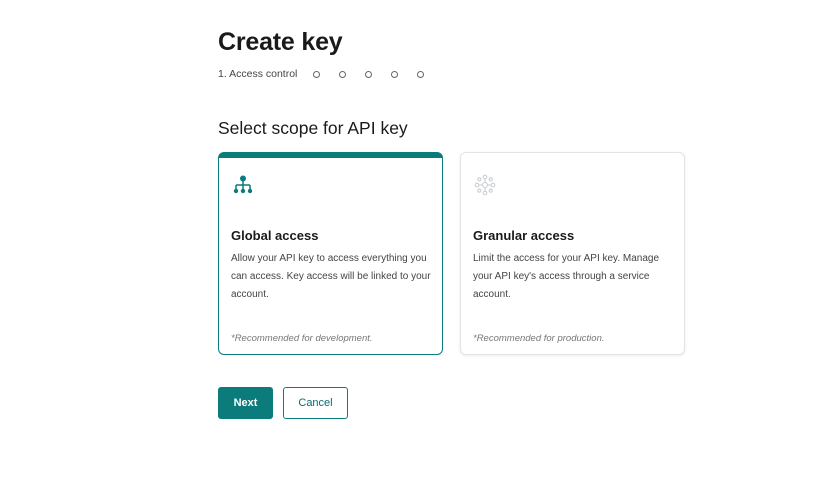 This screenshot has height=486, width=840. I want to click on granular-network-icon, so click(485, 185).